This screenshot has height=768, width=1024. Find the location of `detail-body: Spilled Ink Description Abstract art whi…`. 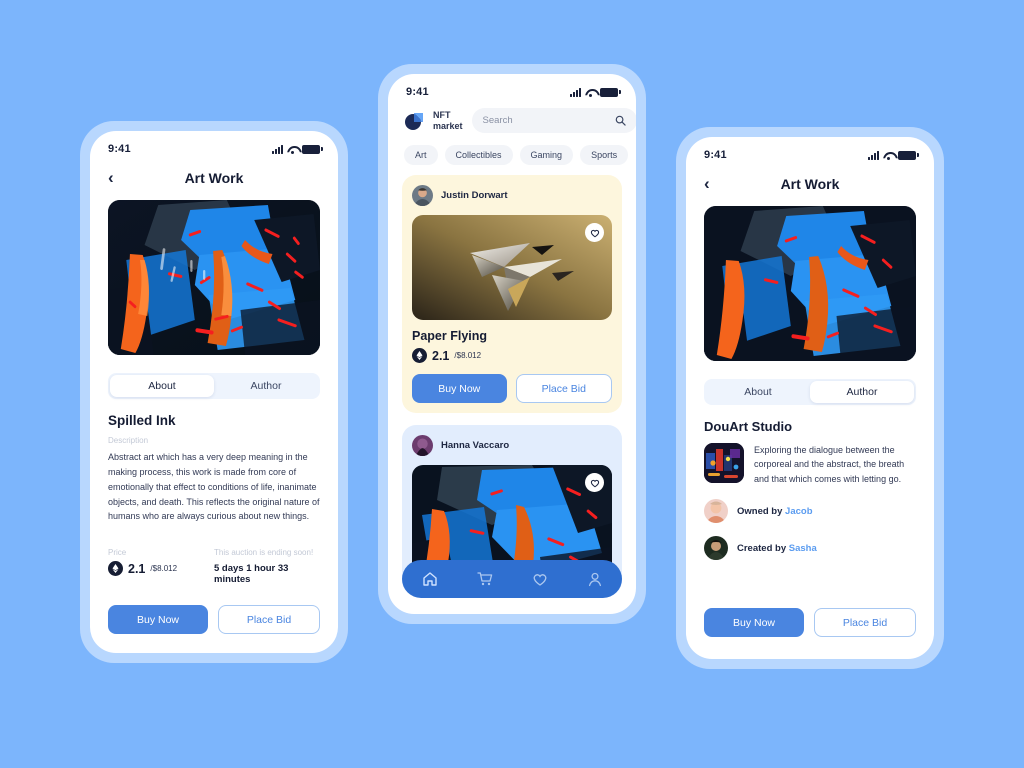

detail-body: Spilled Ink Description Abstract art whi… is located at coordinates (214, 492).